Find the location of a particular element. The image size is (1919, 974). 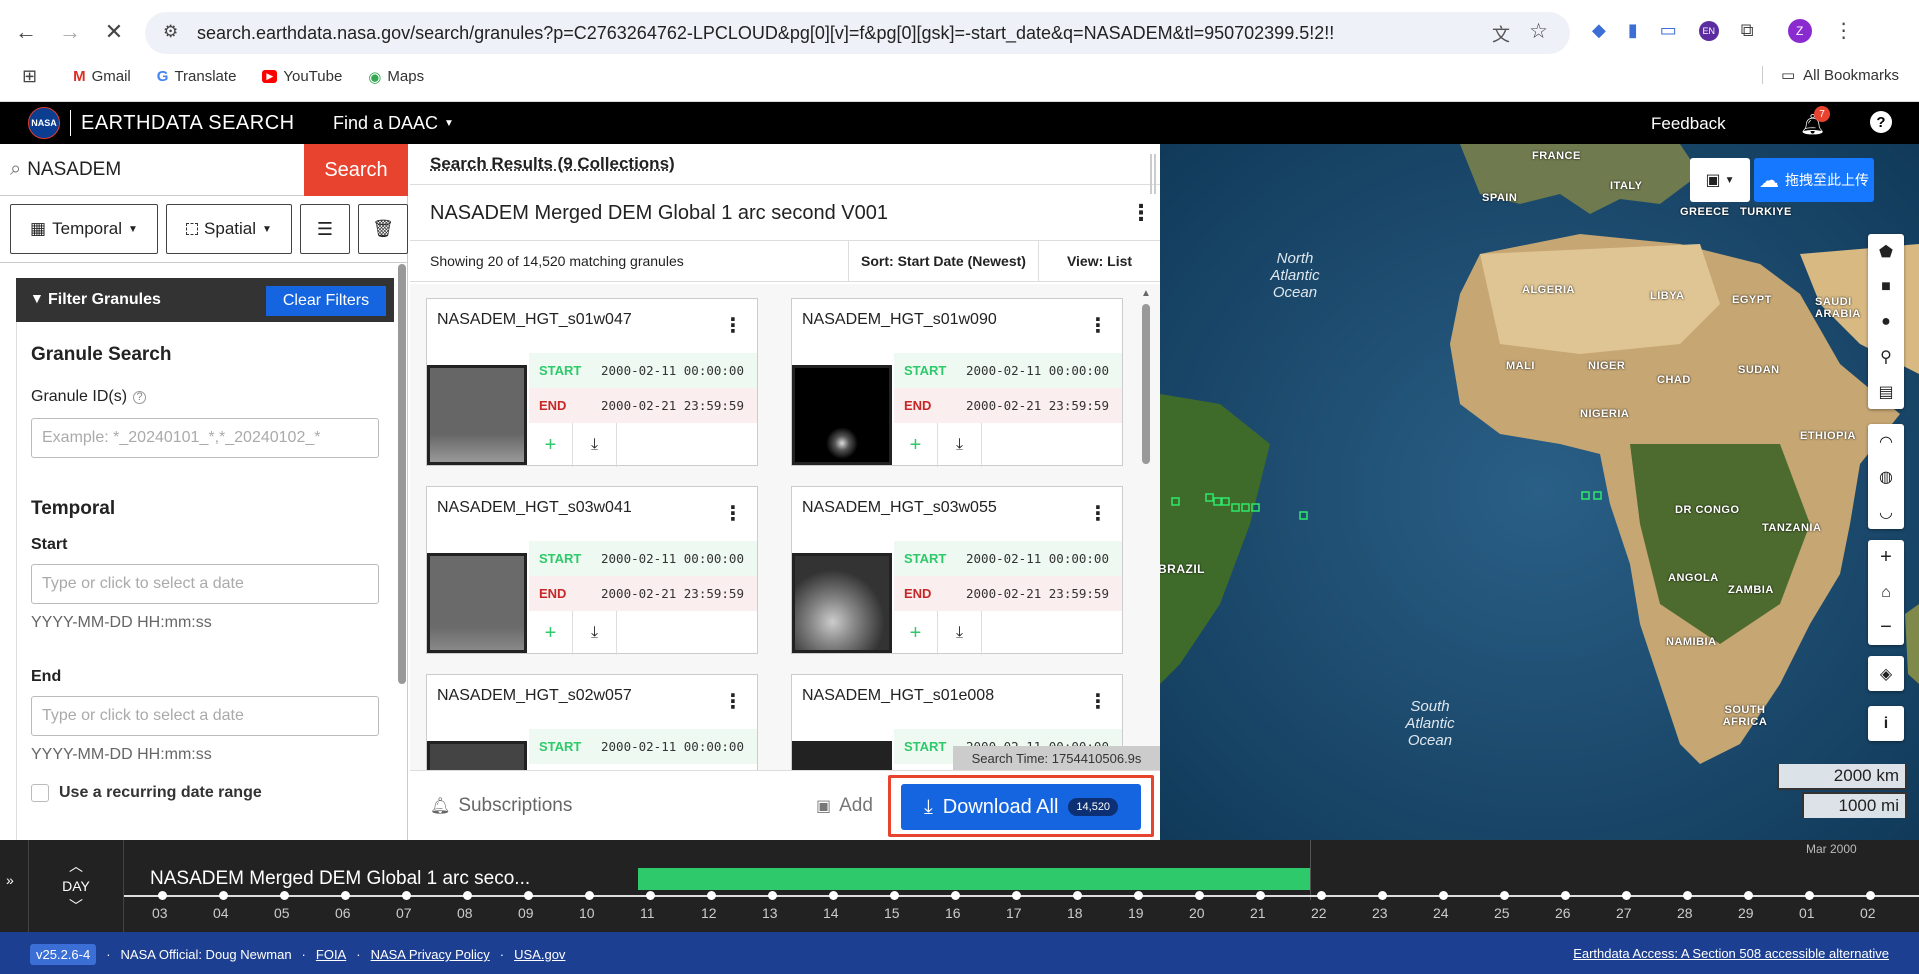

advanced-filters-button: ☰ is located at coordinates (325, 229).